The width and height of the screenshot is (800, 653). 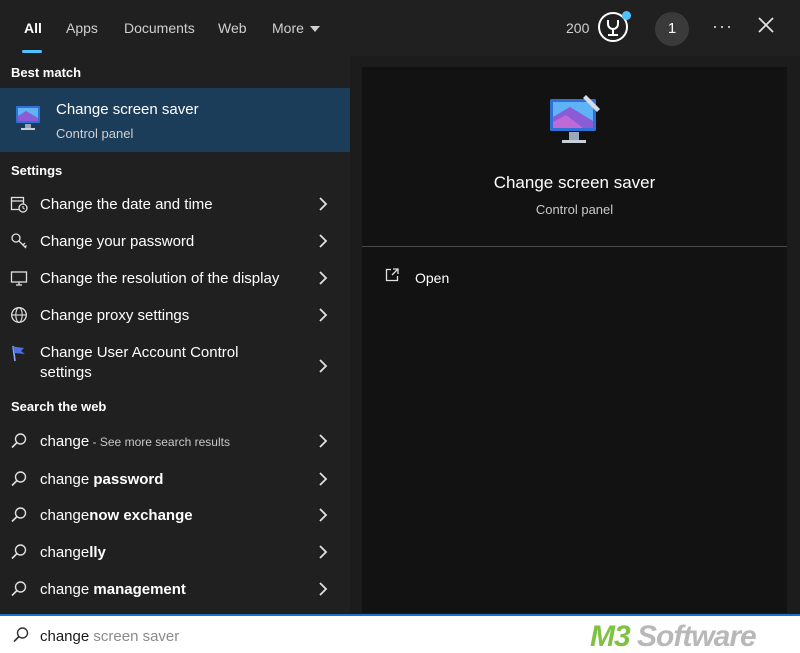 I want to click on query-completion: now exchange, so click(x=141, y=515).